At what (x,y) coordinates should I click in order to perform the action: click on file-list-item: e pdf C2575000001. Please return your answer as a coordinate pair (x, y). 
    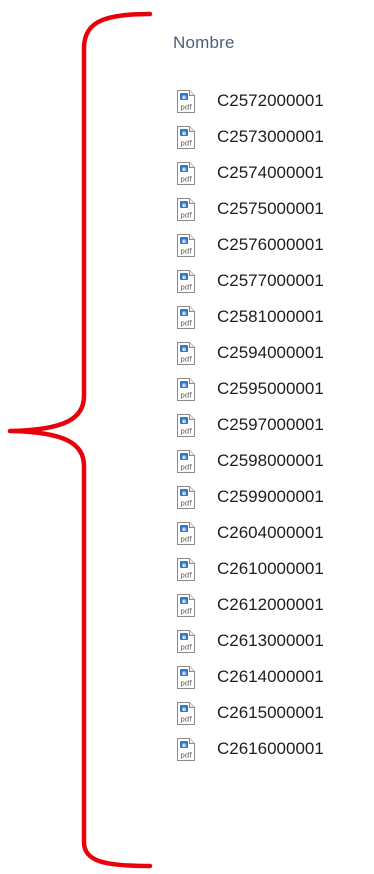
    Looking at the image, I should click on (250, 209).